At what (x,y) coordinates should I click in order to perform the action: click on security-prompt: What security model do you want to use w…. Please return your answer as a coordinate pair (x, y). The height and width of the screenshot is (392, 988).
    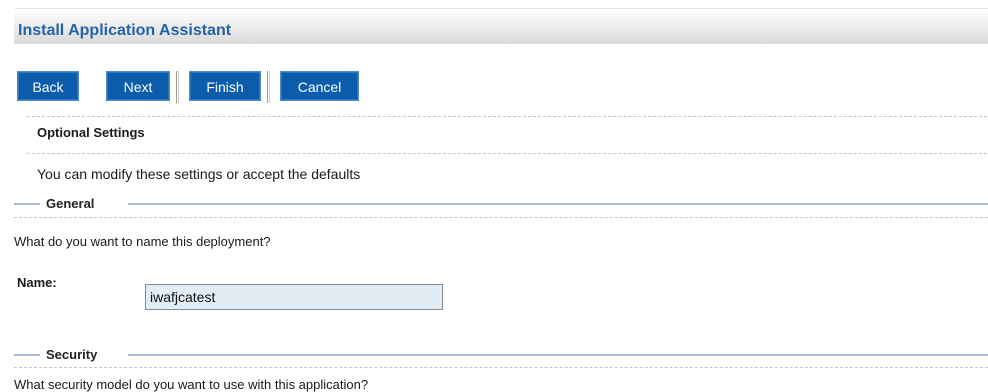
    Looking at the image, I should click on (191, 384).